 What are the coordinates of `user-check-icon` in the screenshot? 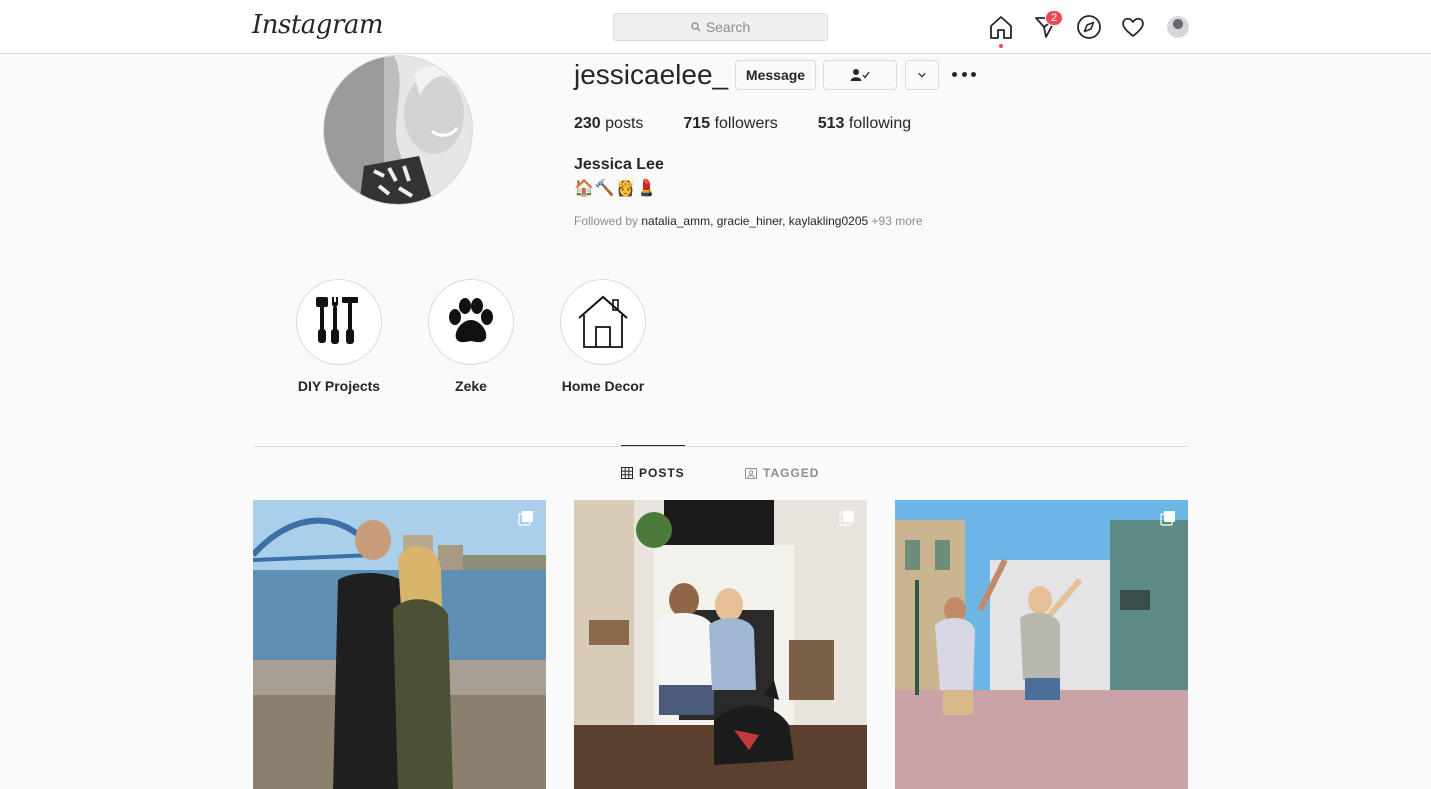 It's located at (860, 75).